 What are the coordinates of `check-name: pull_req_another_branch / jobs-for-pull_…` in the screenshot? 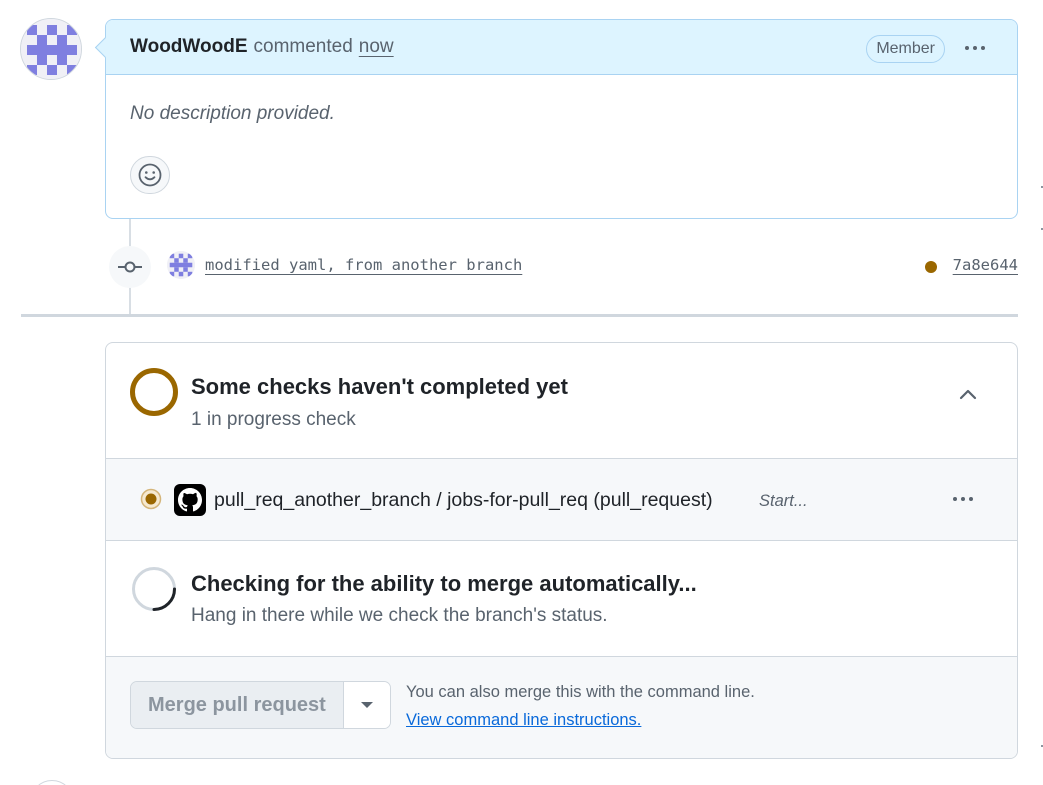 It's located at (463, 500).